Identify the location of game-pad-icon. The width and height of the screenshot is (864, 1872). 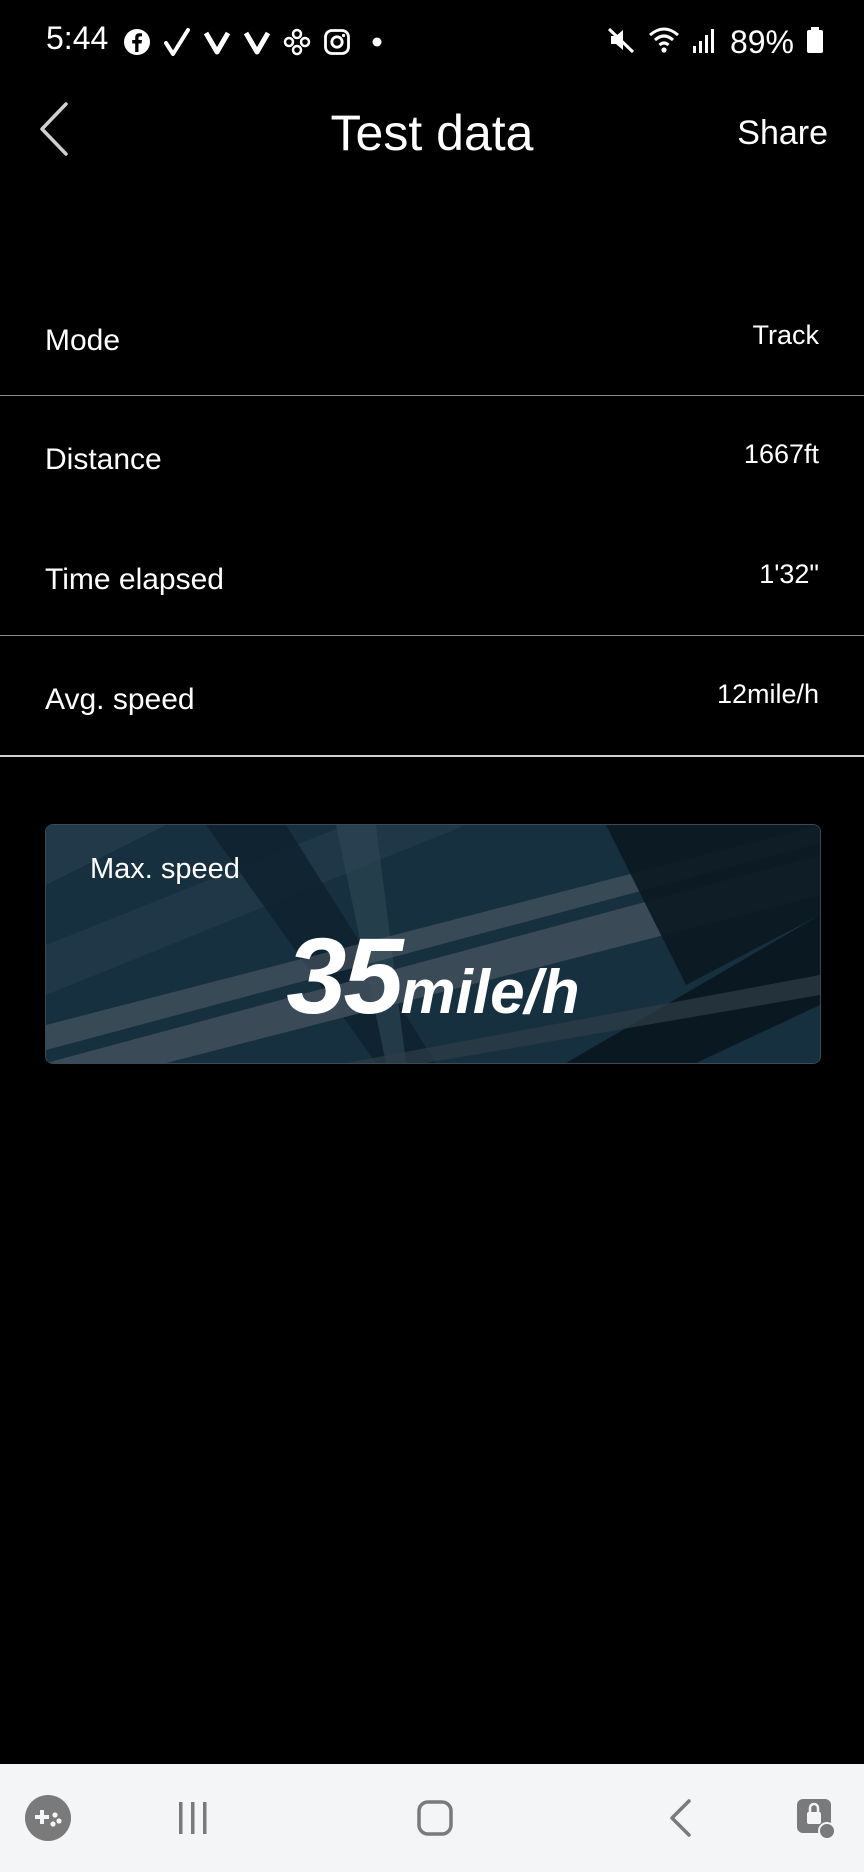
(297, 42).